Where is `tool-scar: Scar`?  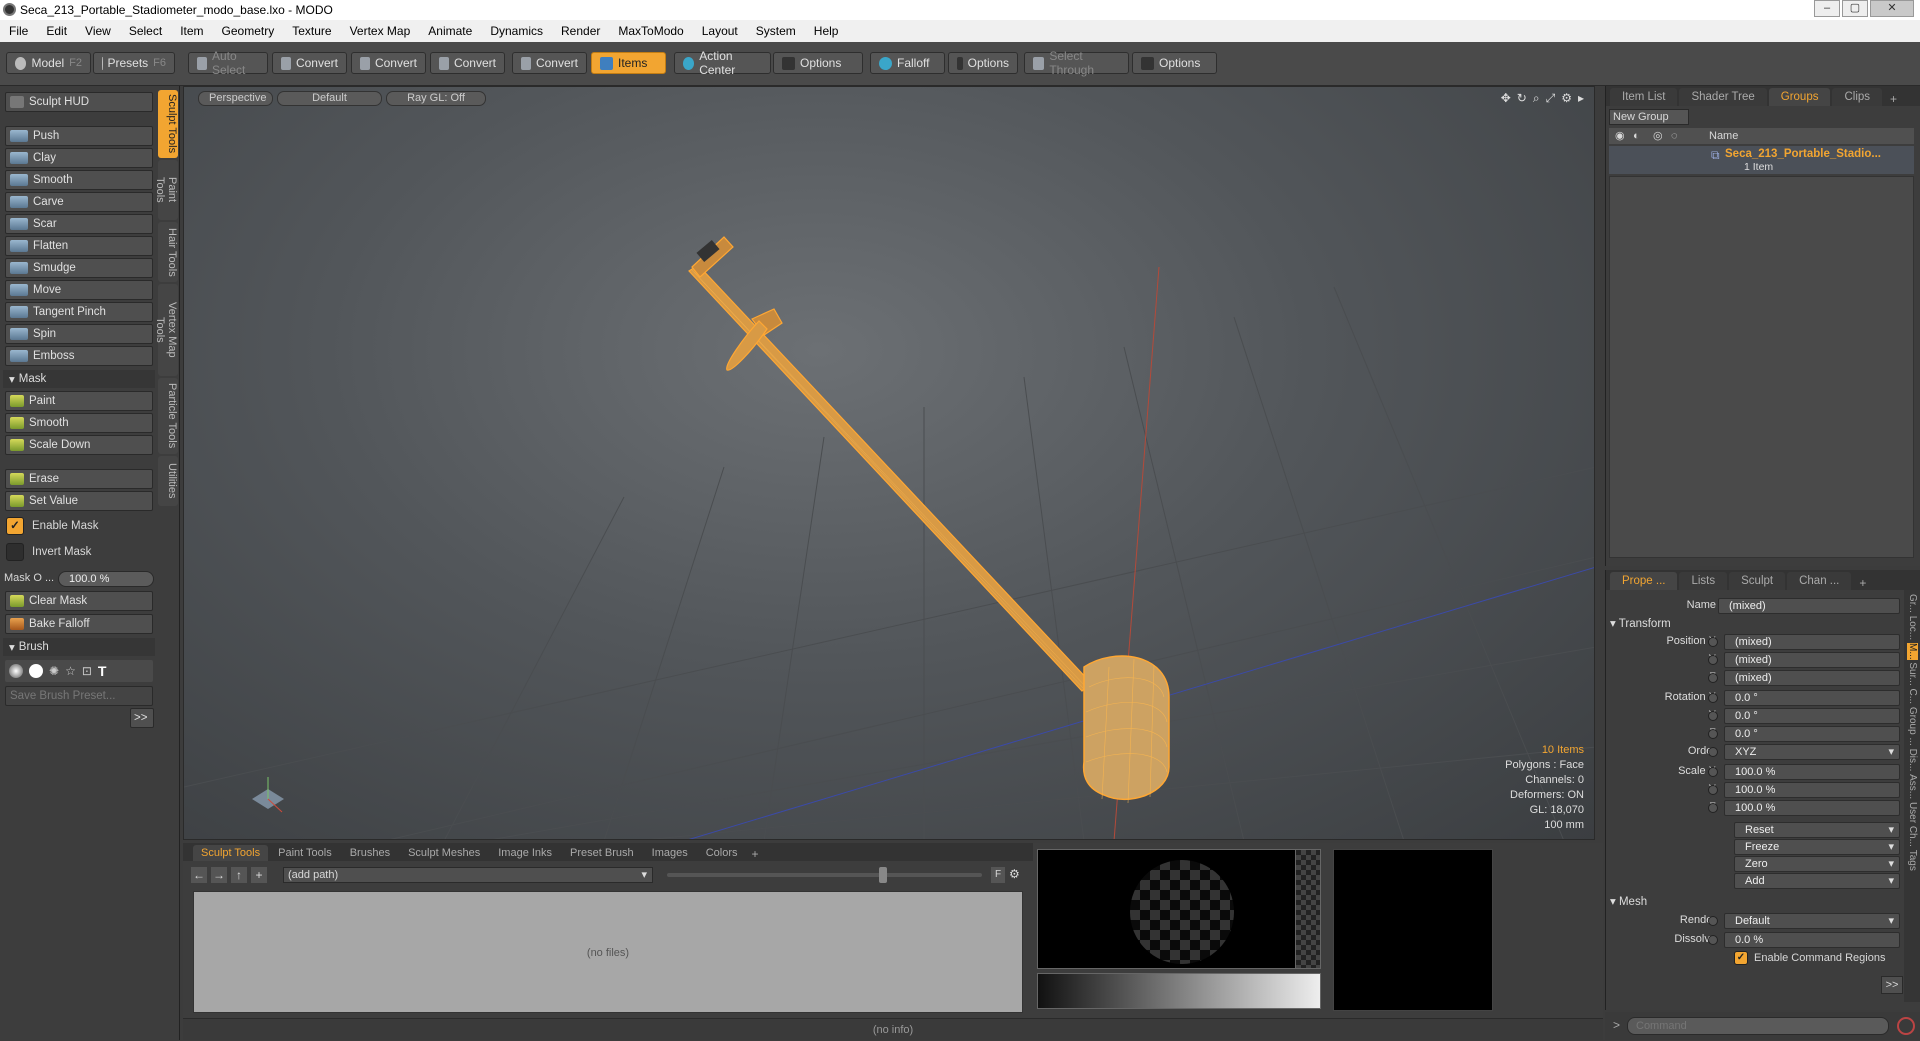 tool-scar: Scar is located at coordinates (79, 224).